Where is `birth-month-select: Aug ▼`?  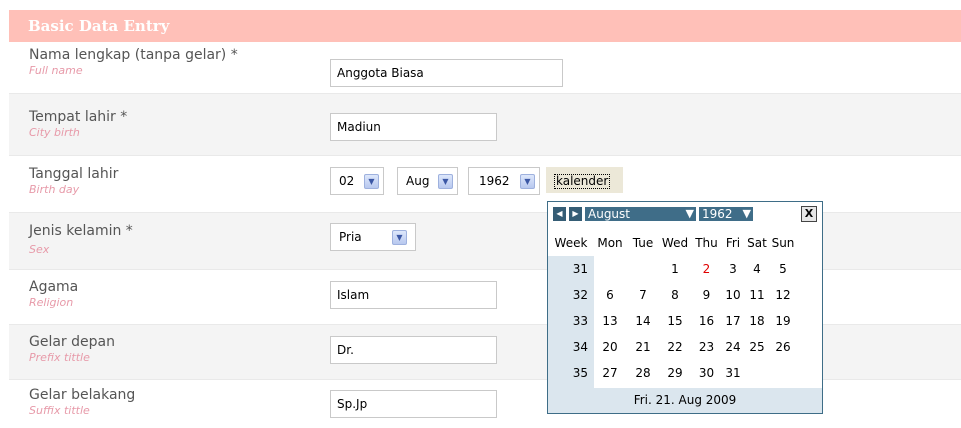 birth-month-select: Aug ▼ is located at coordinates (427, 181).